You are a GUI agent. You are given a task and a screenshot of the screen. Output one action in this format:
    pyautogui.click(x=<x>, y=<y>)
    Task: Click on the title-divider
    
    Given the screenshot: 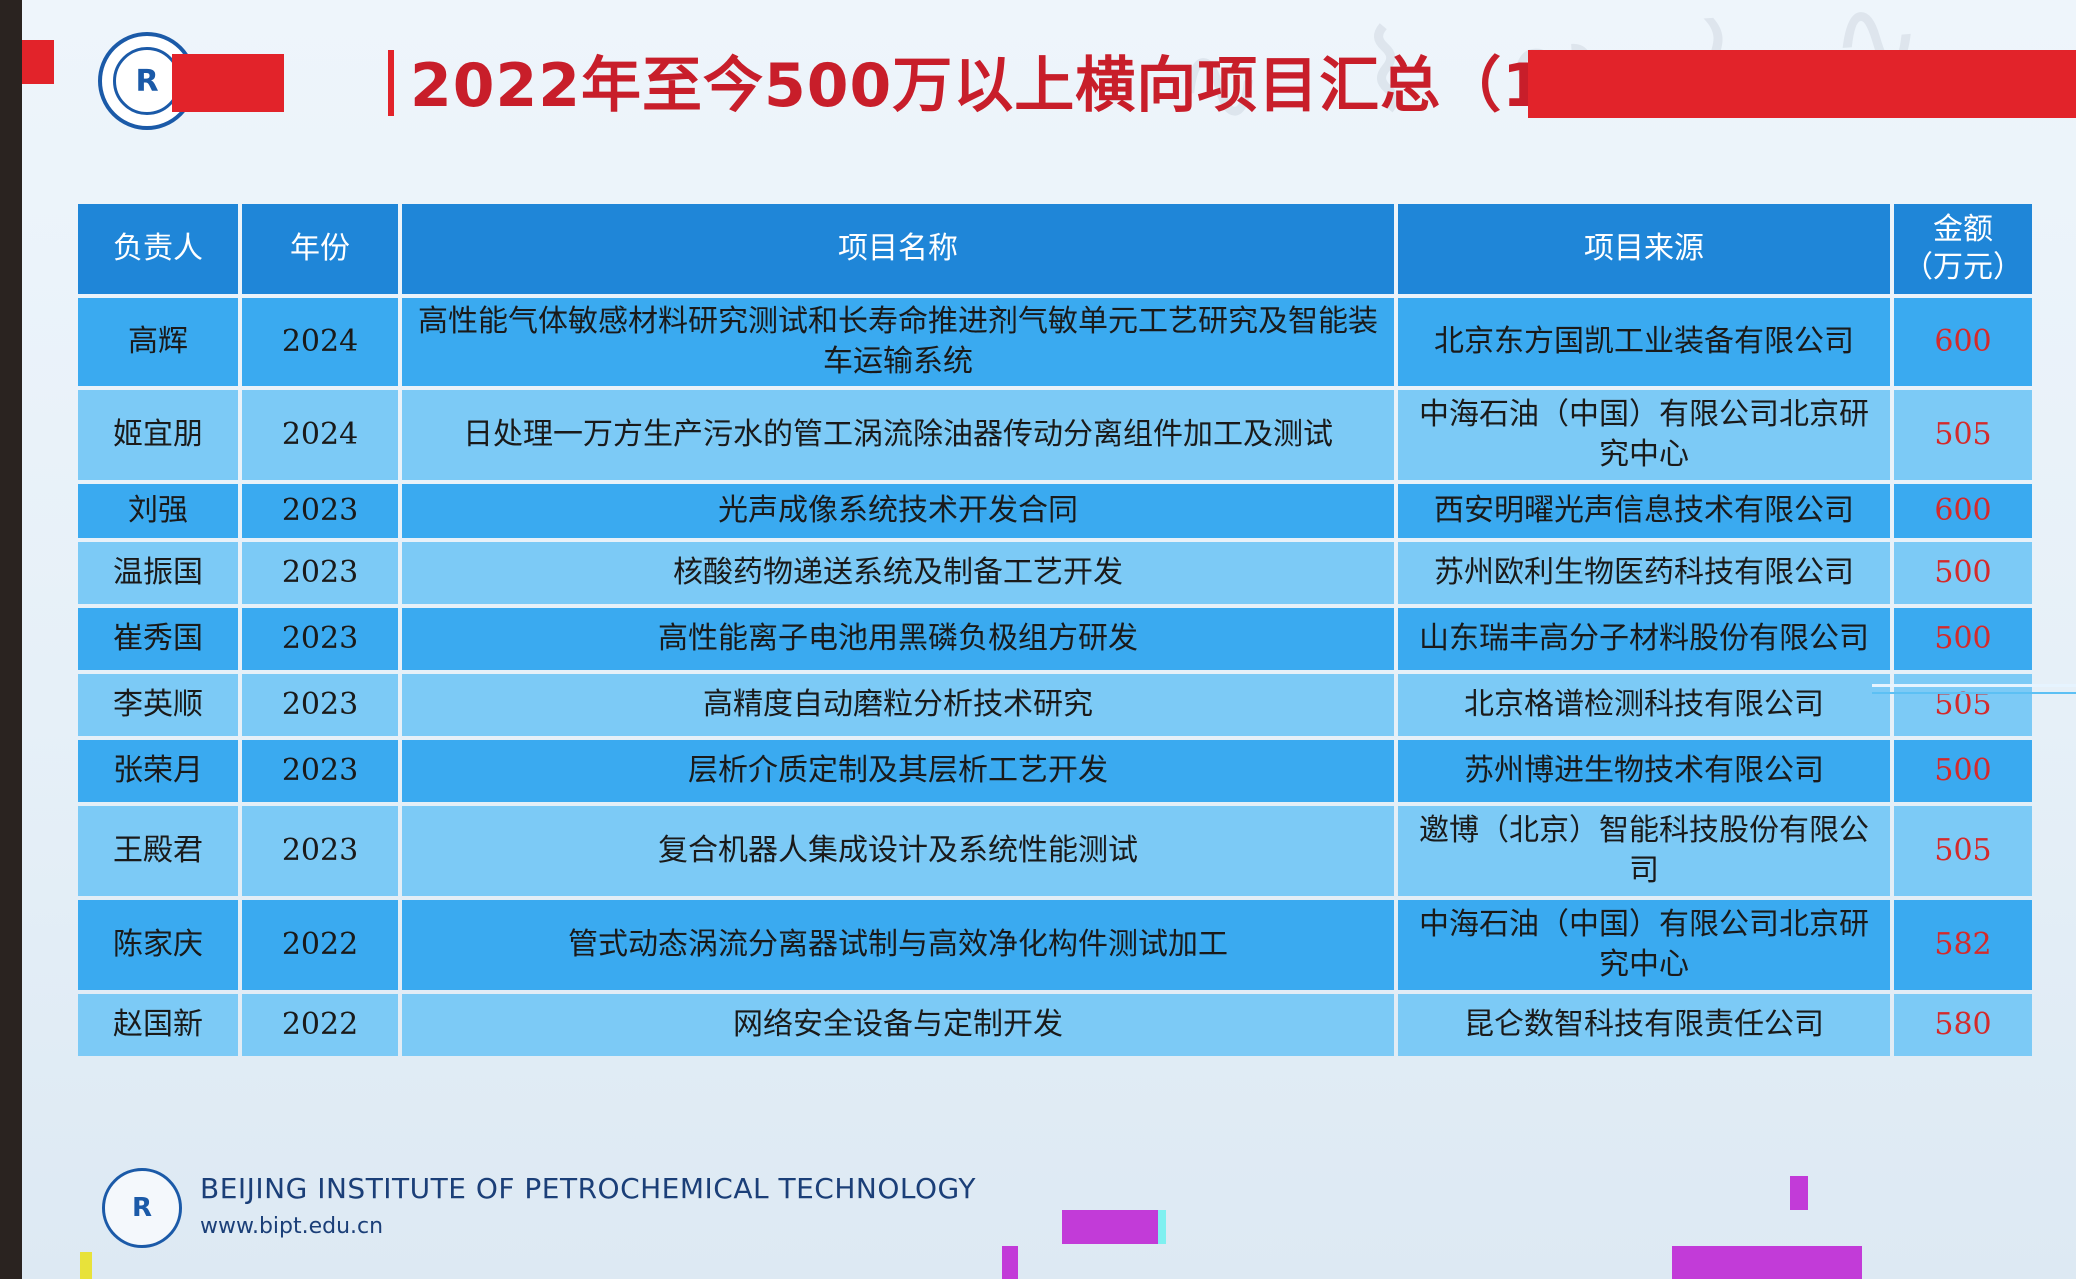 What is the action you would take?
    pyautogui.click(x=391, y=83)
    